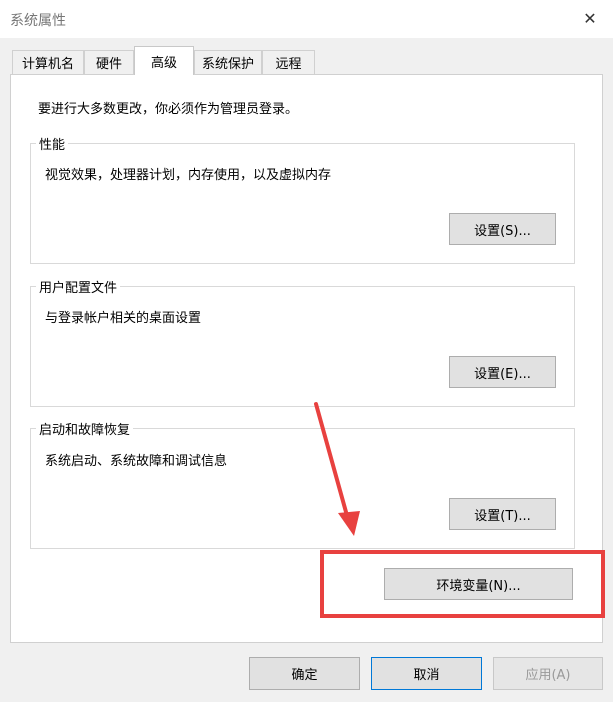 This screenshot has height=702, width=613. Describe the element at coordinates (304, 673) in the screenshot. I see `ok-button: 确定` at that location.